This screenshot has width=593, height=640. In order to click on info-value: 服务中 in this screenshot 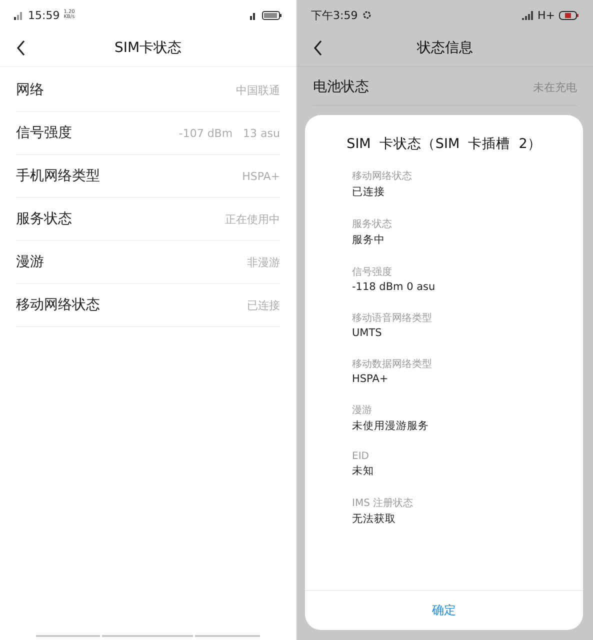, I will do `click(369, 240)`.